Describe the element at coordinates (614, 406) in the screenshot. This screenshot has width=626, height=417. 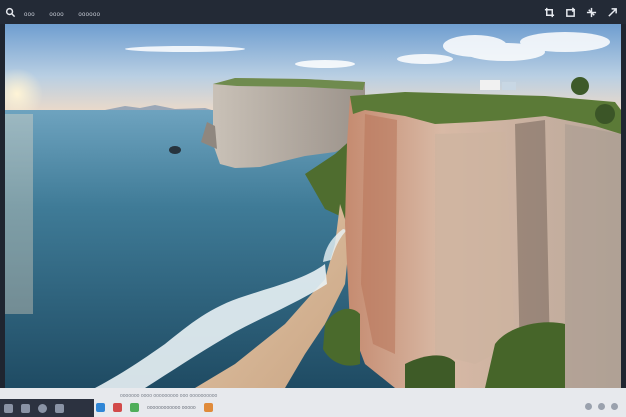
I see `settings-icon` at that location.